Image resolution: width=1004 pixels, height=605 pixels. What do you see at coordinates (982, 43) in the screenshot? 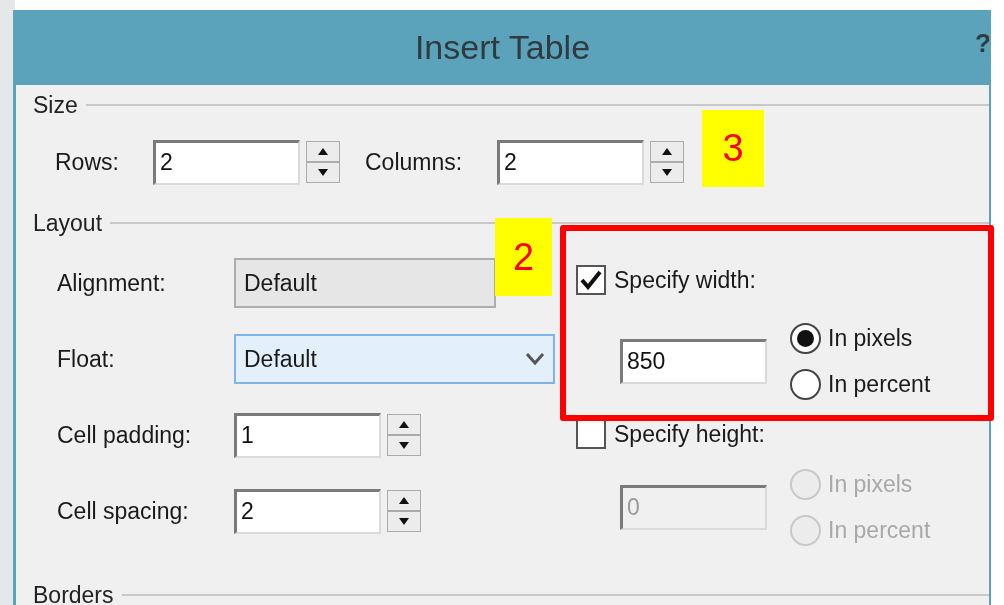
I see `help-button: ?` at bounding box center [982, 43].